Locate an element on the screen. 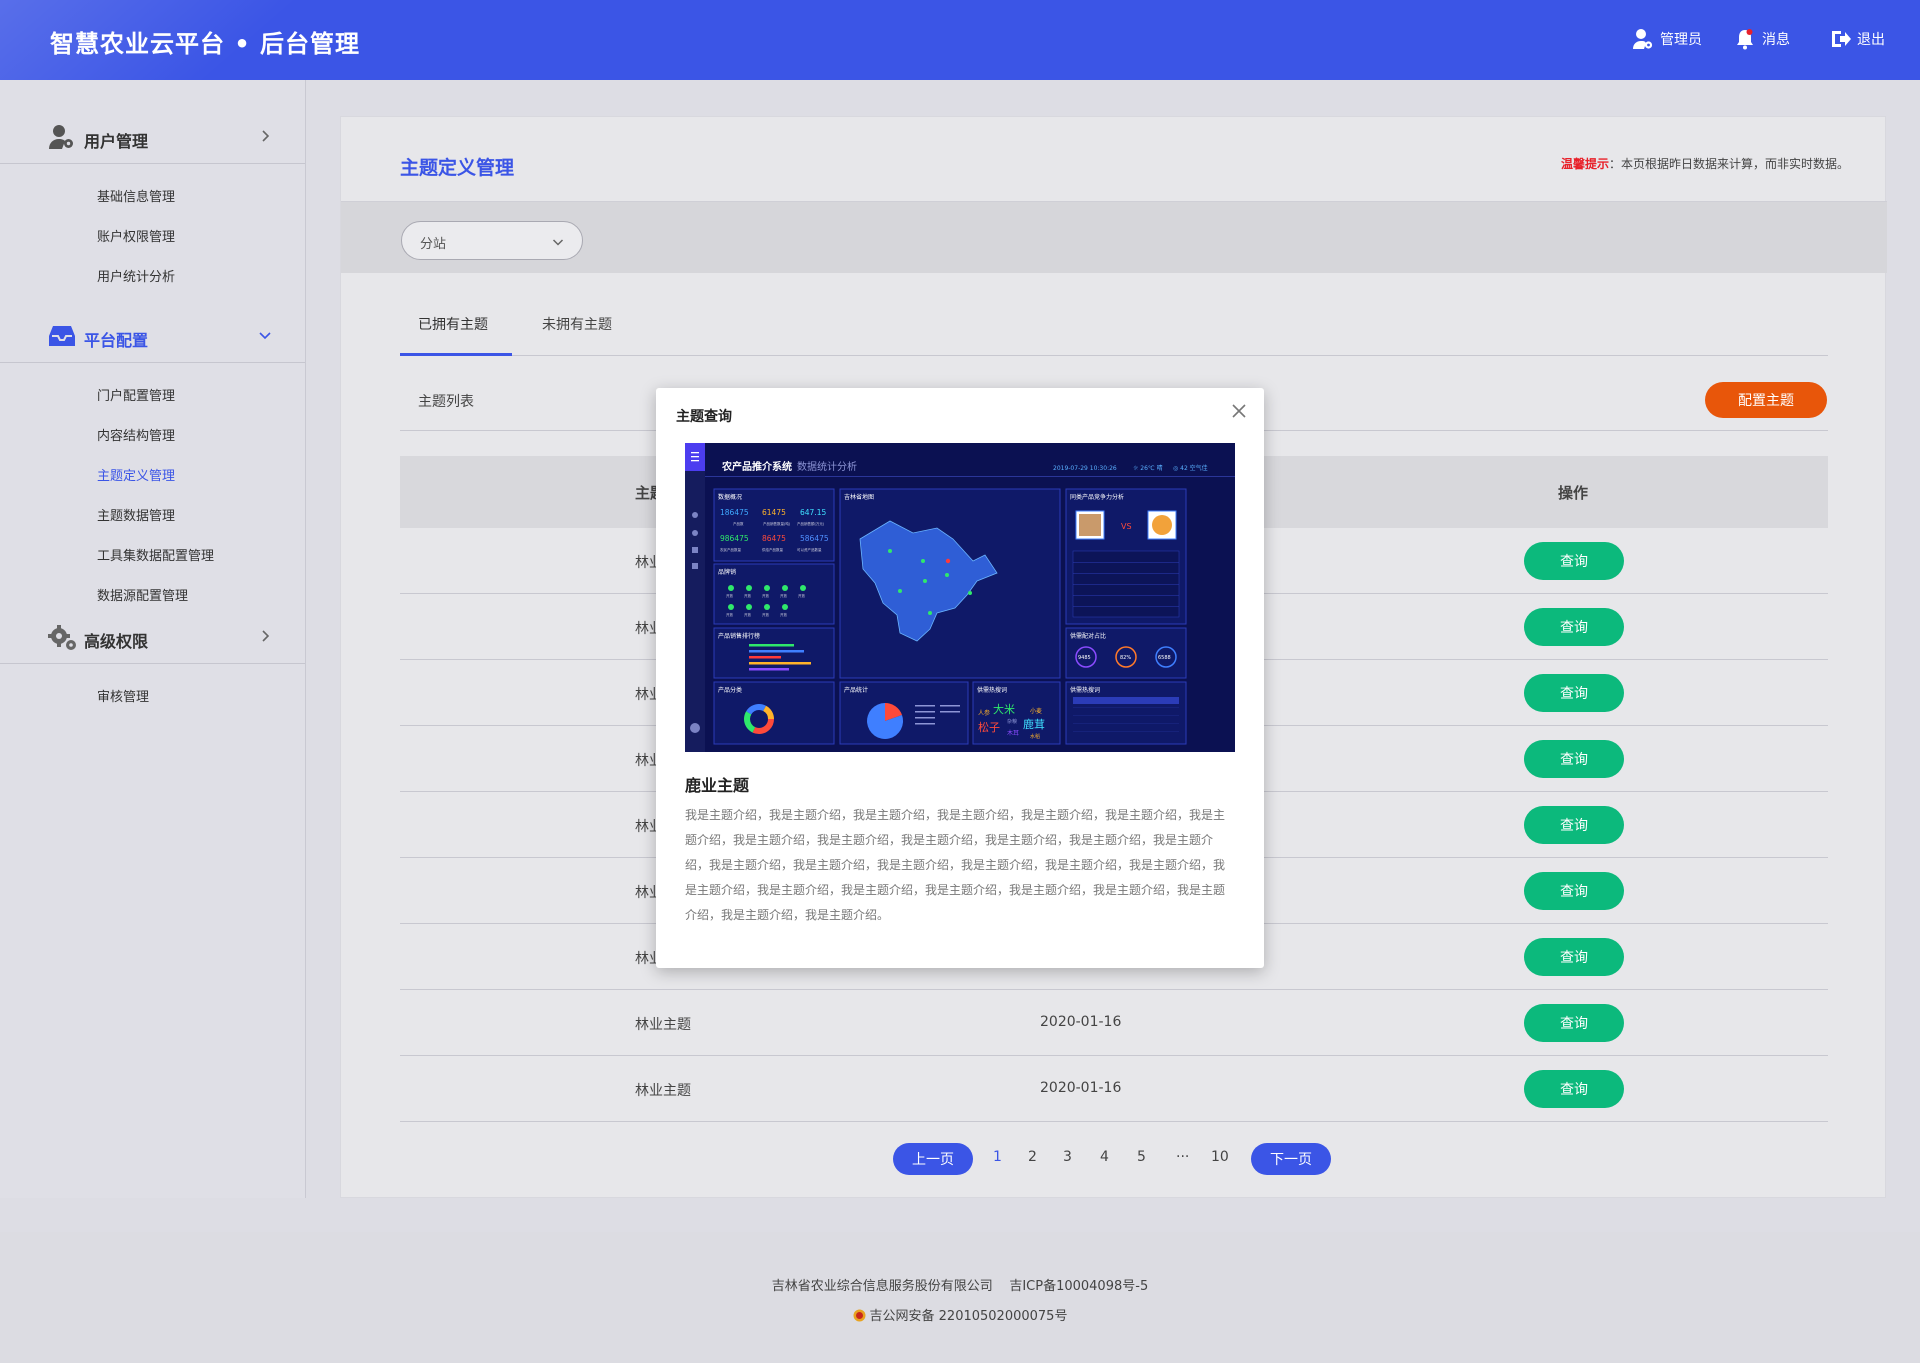 The image size is (1920, 1363). sidebar-item-basic-info: 基础信息管理 is located at coordinates (136, 195).